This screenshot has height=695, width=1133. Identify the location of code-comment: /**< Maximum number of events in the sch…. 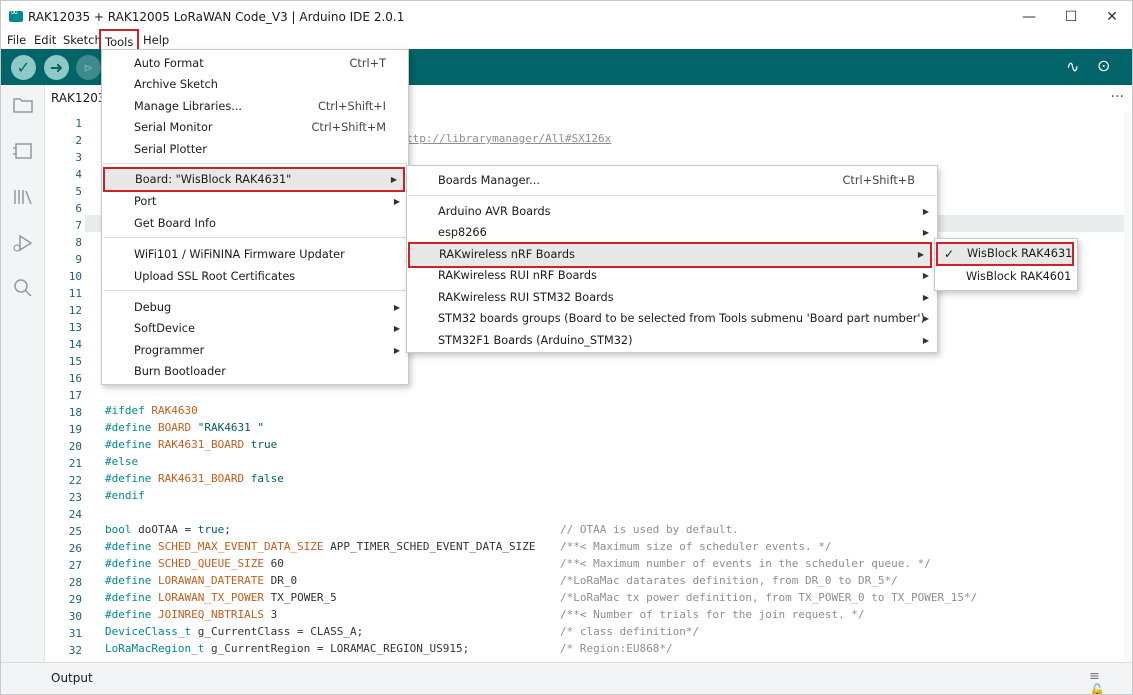
(745, 563).